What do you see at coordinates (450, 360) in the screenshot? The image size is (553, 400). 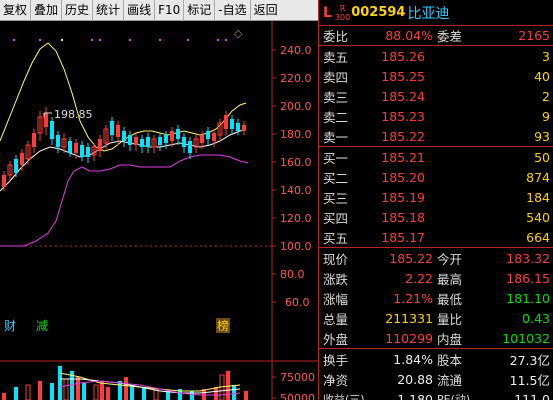 I see `share-capital-label: 股本` at bounding box center [450, 360].